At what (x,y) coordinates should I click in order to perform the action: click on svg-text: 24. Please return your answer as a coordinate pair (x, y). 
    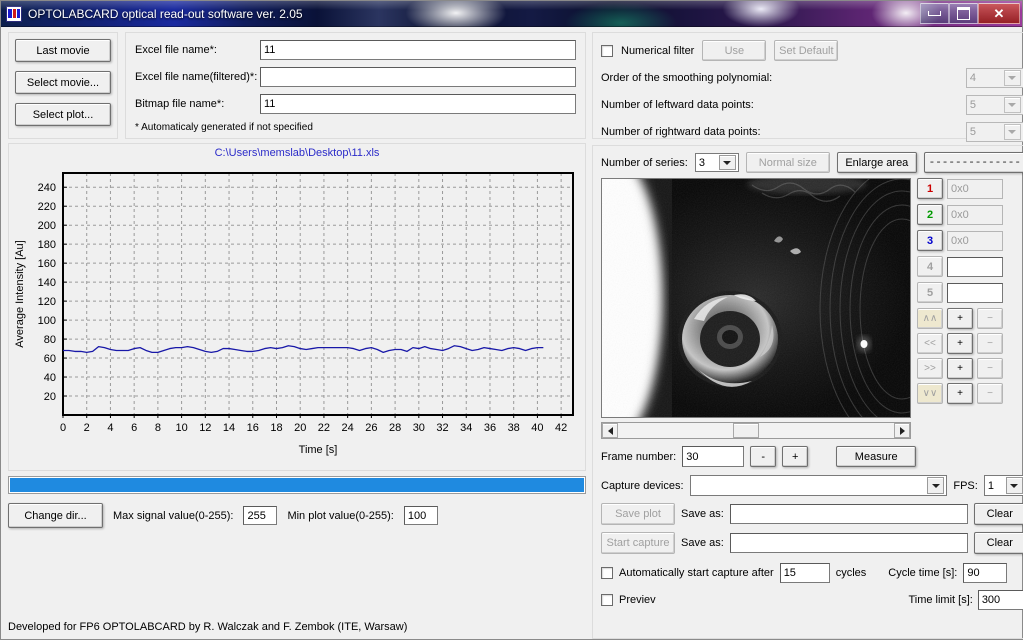
    Looking at the image, I should click on (348, 428).